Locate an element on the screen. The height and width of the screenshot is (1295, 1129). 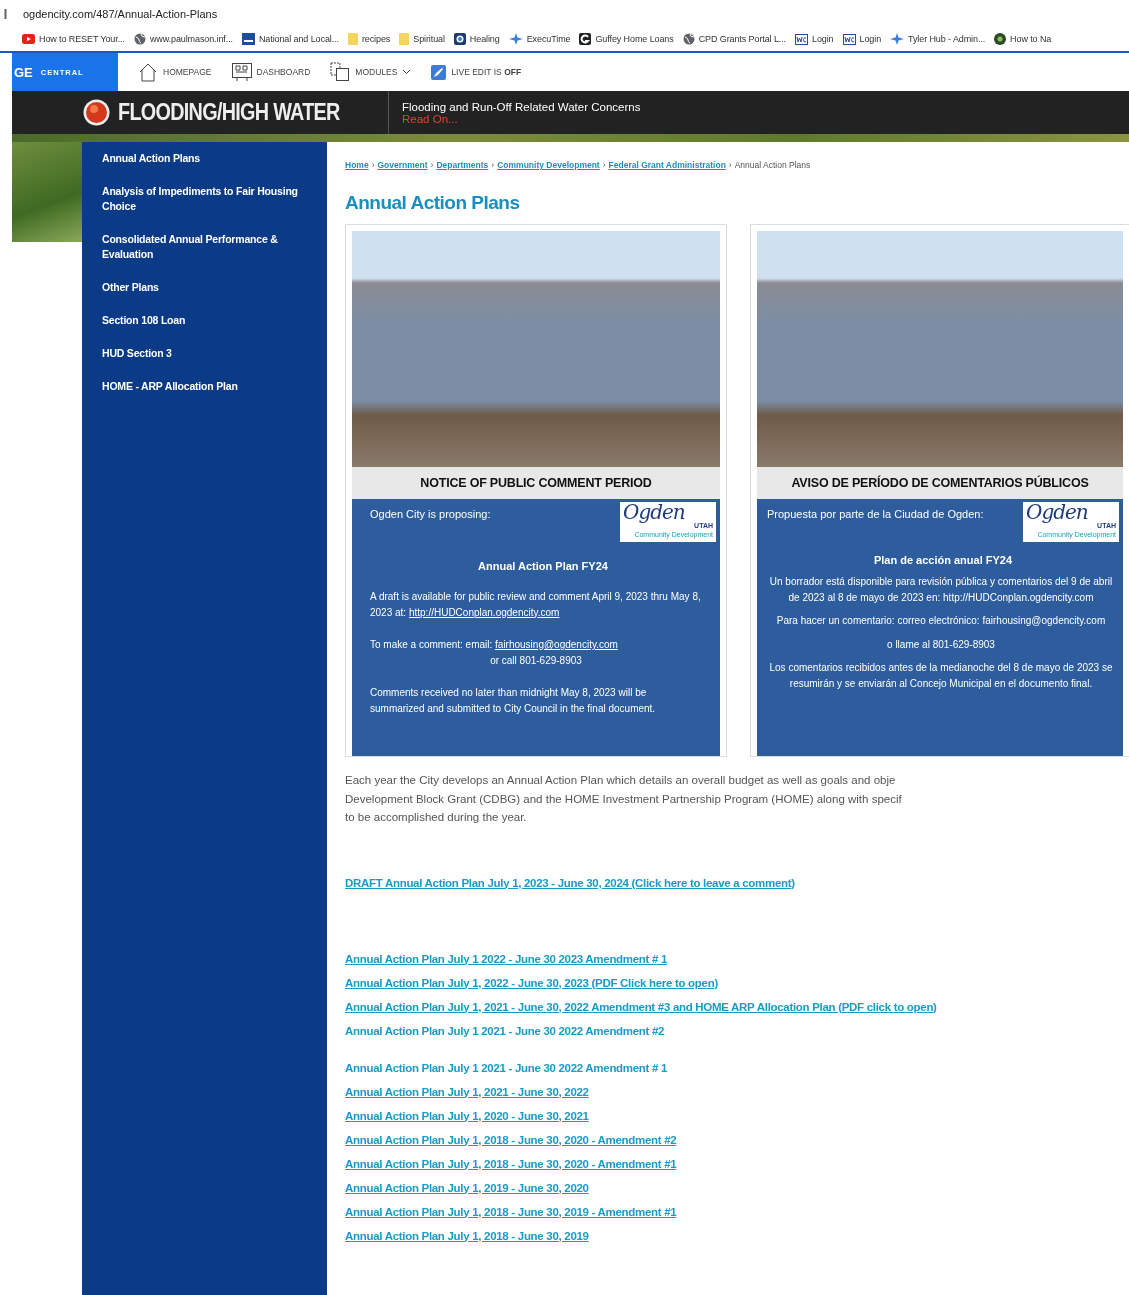
admin-menu-item: HOMEPAGE is located at coordinates (175, 72).